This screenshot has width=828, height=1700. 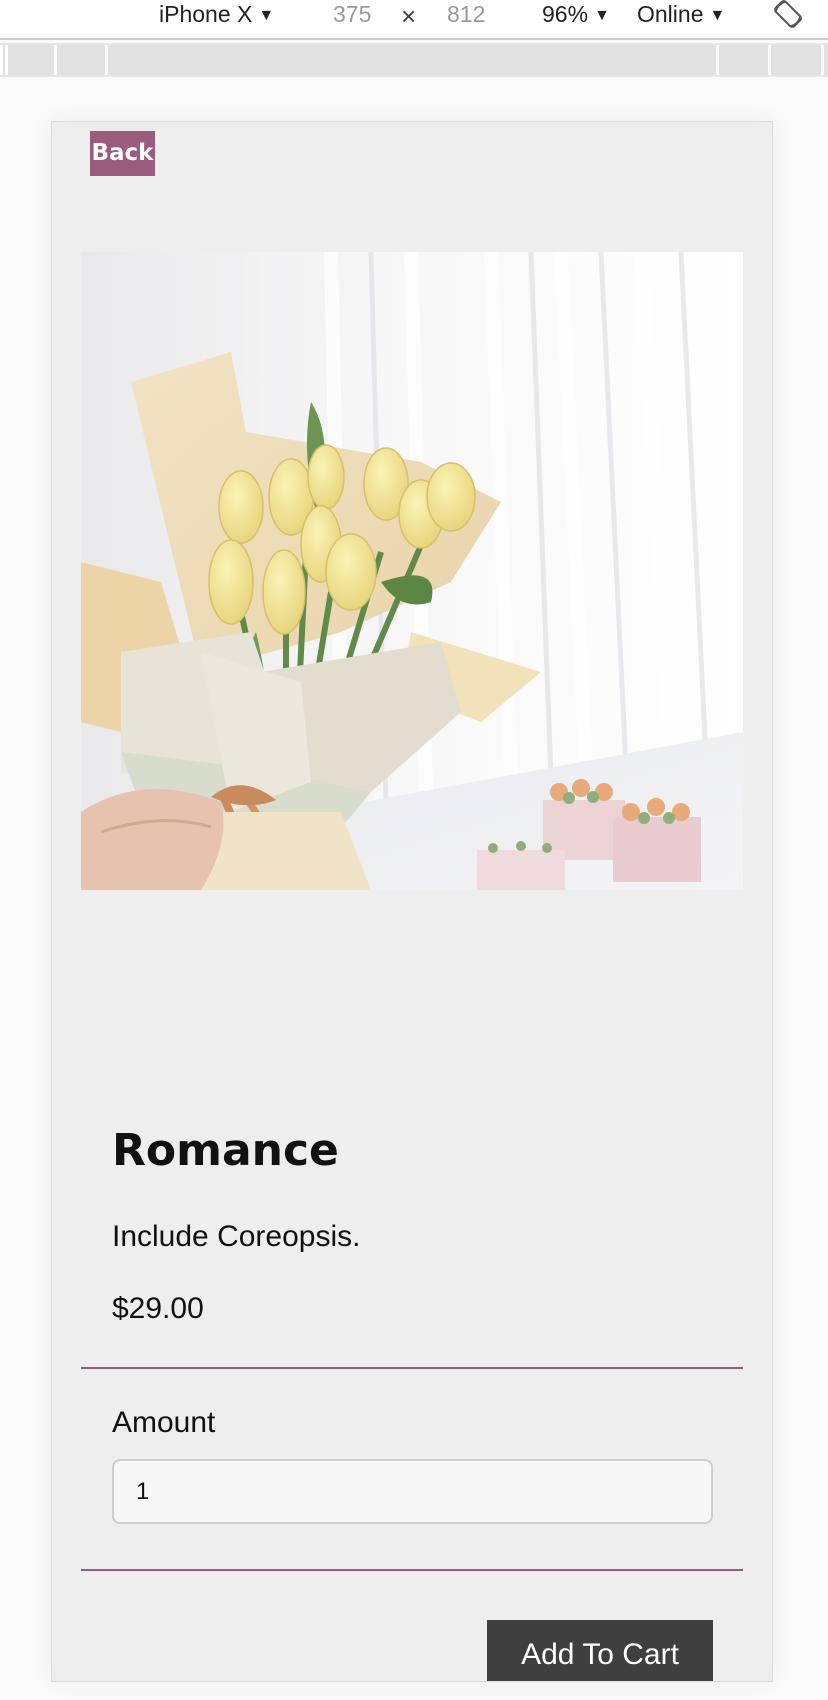 What do you see at coordinates (225, 1150) in the screenshot?
I see `product-title: Romance` at bounding box center [225, 1150].